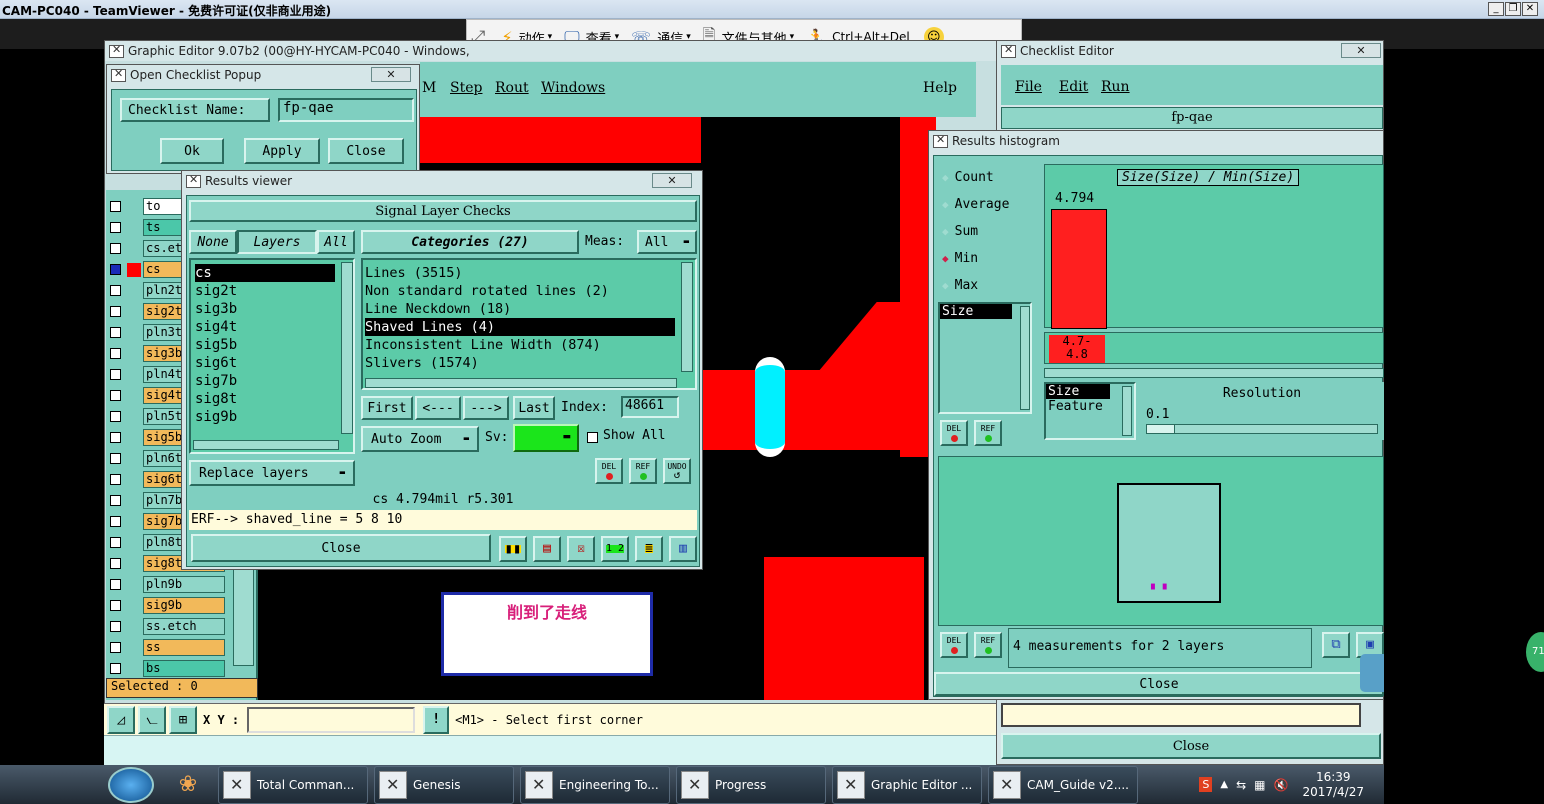 The image size is (1544, 804). Describe the element at coordinates (366, 151) in the screenshot. I see `popup-close-button: Close` at that location.